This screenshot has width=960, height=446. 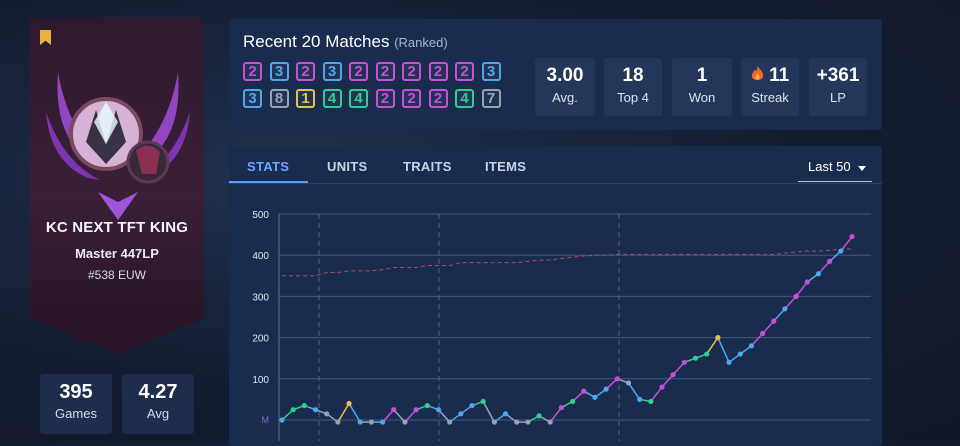 I want to click on range-dropdown: Last 50, so click(x=835, y=168).